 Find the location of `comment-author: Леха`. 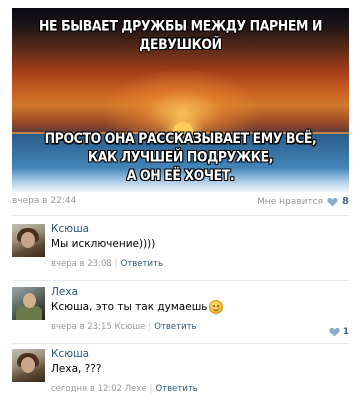

comment-author: Леха is located at coordinates (200, 292).